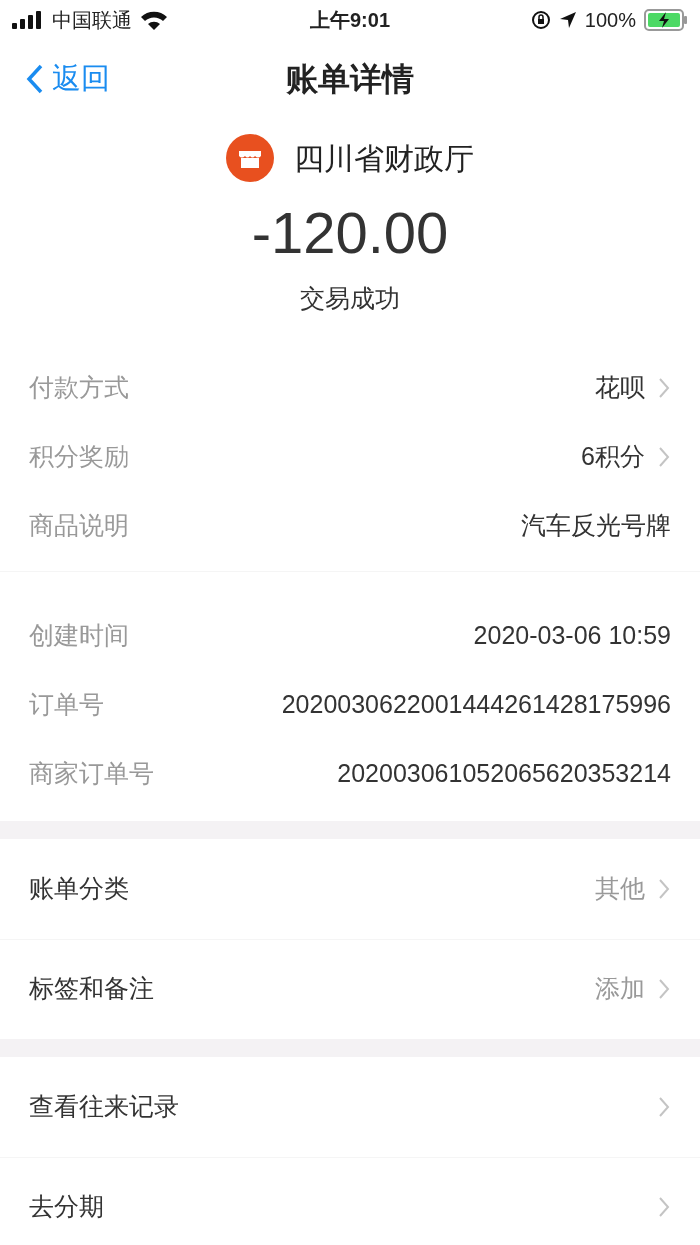 Image resolution: width=700 pixels, height=1245 pixels. Describe the element at coordinates (567, 20) in the screenshot. I see `location-arrow-icon` at that location.